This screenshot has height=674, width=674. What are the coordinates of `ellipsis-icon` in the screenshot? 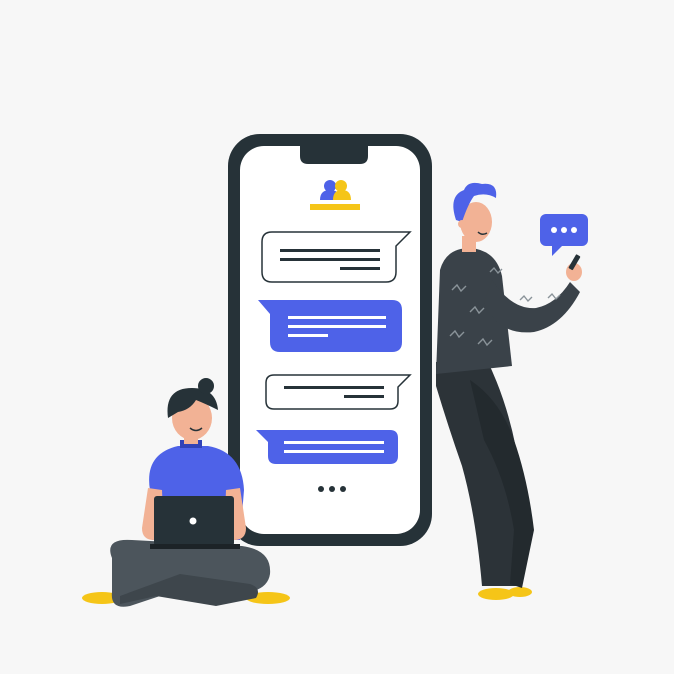 It's located at (332, 489).